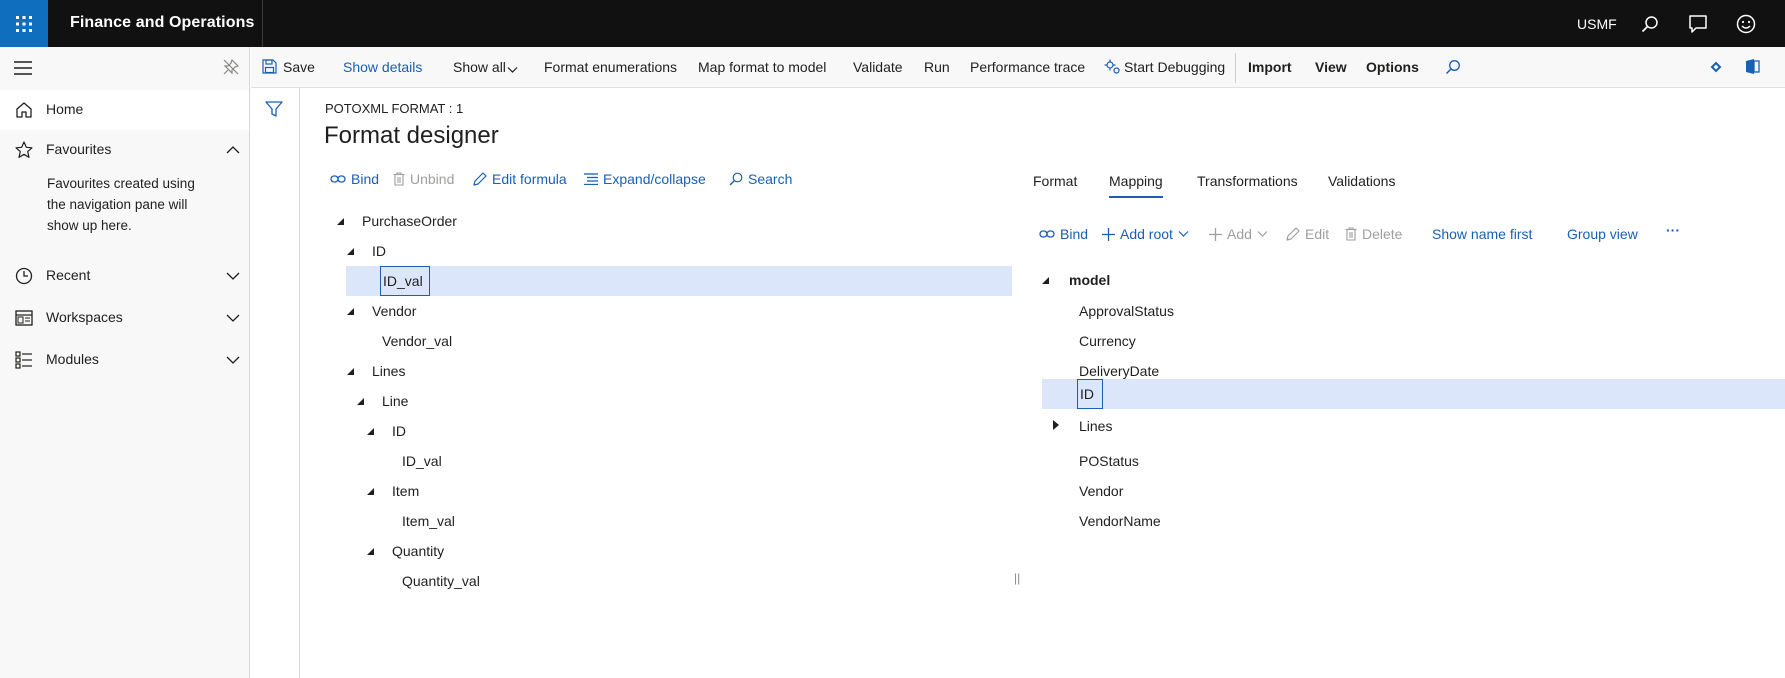  I want to click on add-button: Add, so click(1238, 234).